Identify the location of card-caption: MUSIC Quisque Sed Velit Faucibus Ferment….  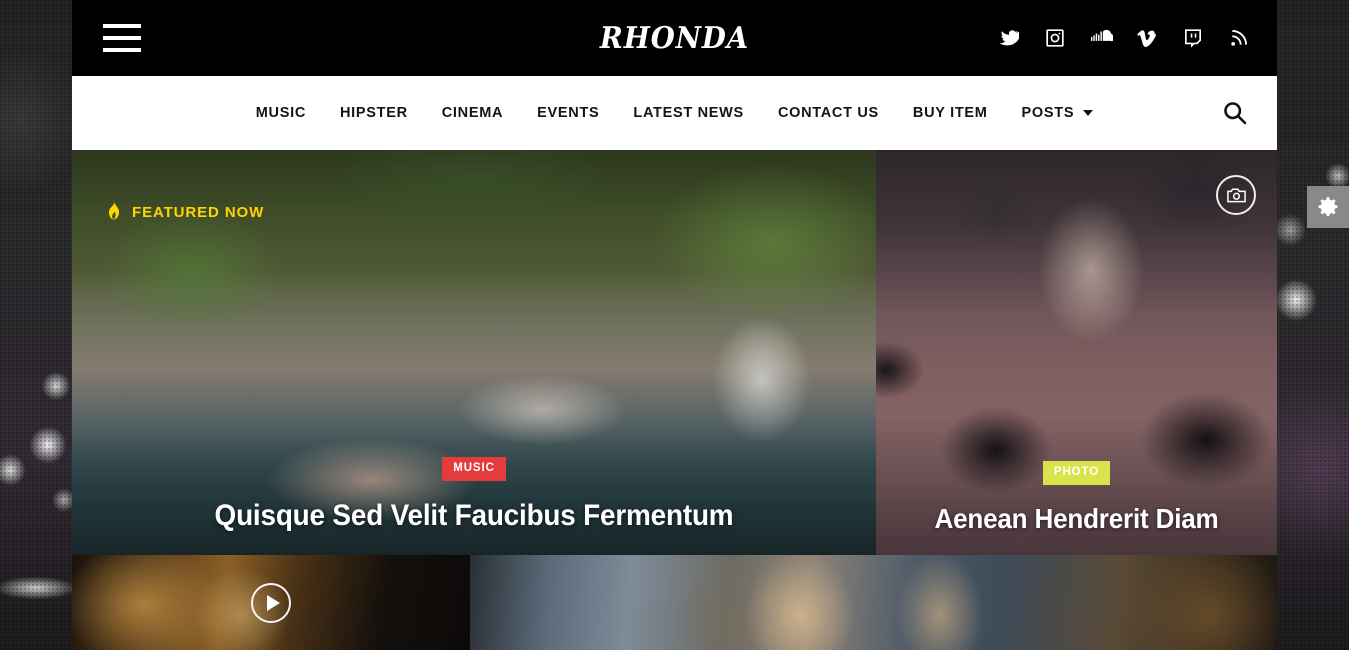
(474, 495).